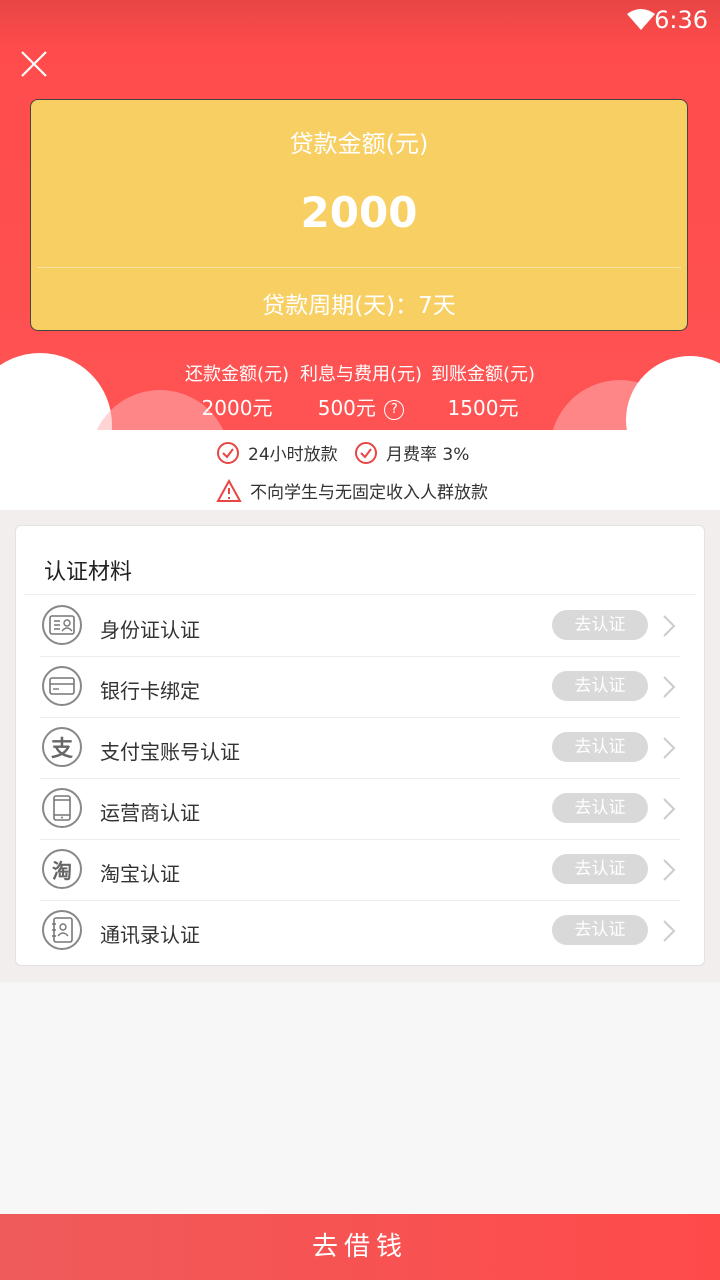 This screenshot has height=1280, width=720. Describe the element at coordinates (170, 752) in the screenshot. I see `item-name: 支付宝账号认证` at that location.